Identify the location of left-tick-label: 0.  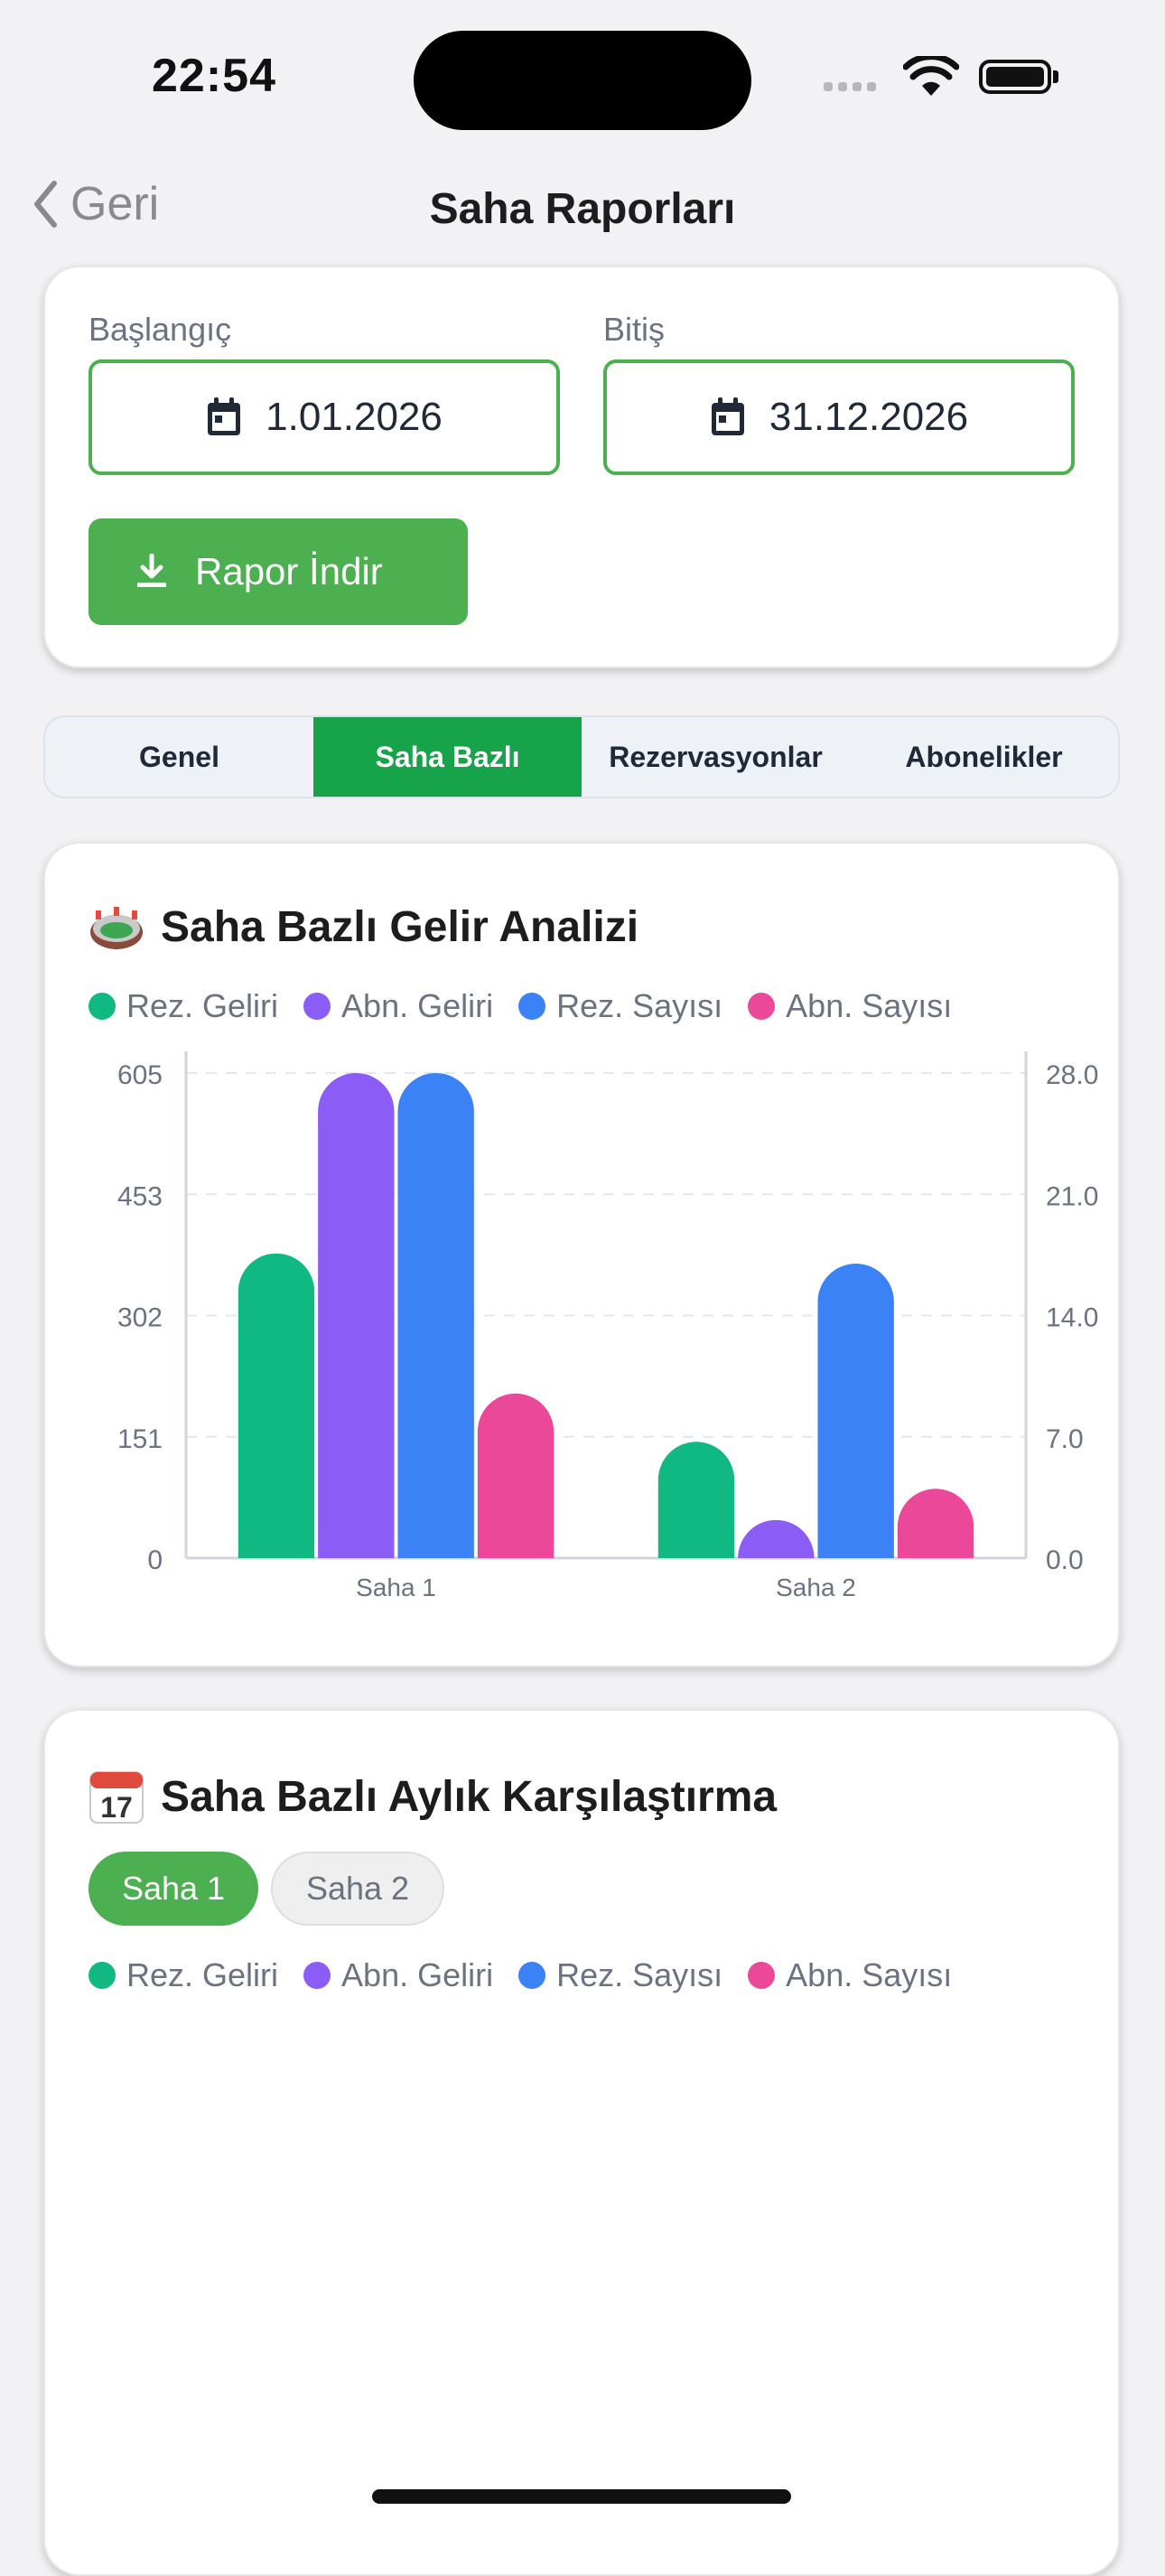
(155, 1560).